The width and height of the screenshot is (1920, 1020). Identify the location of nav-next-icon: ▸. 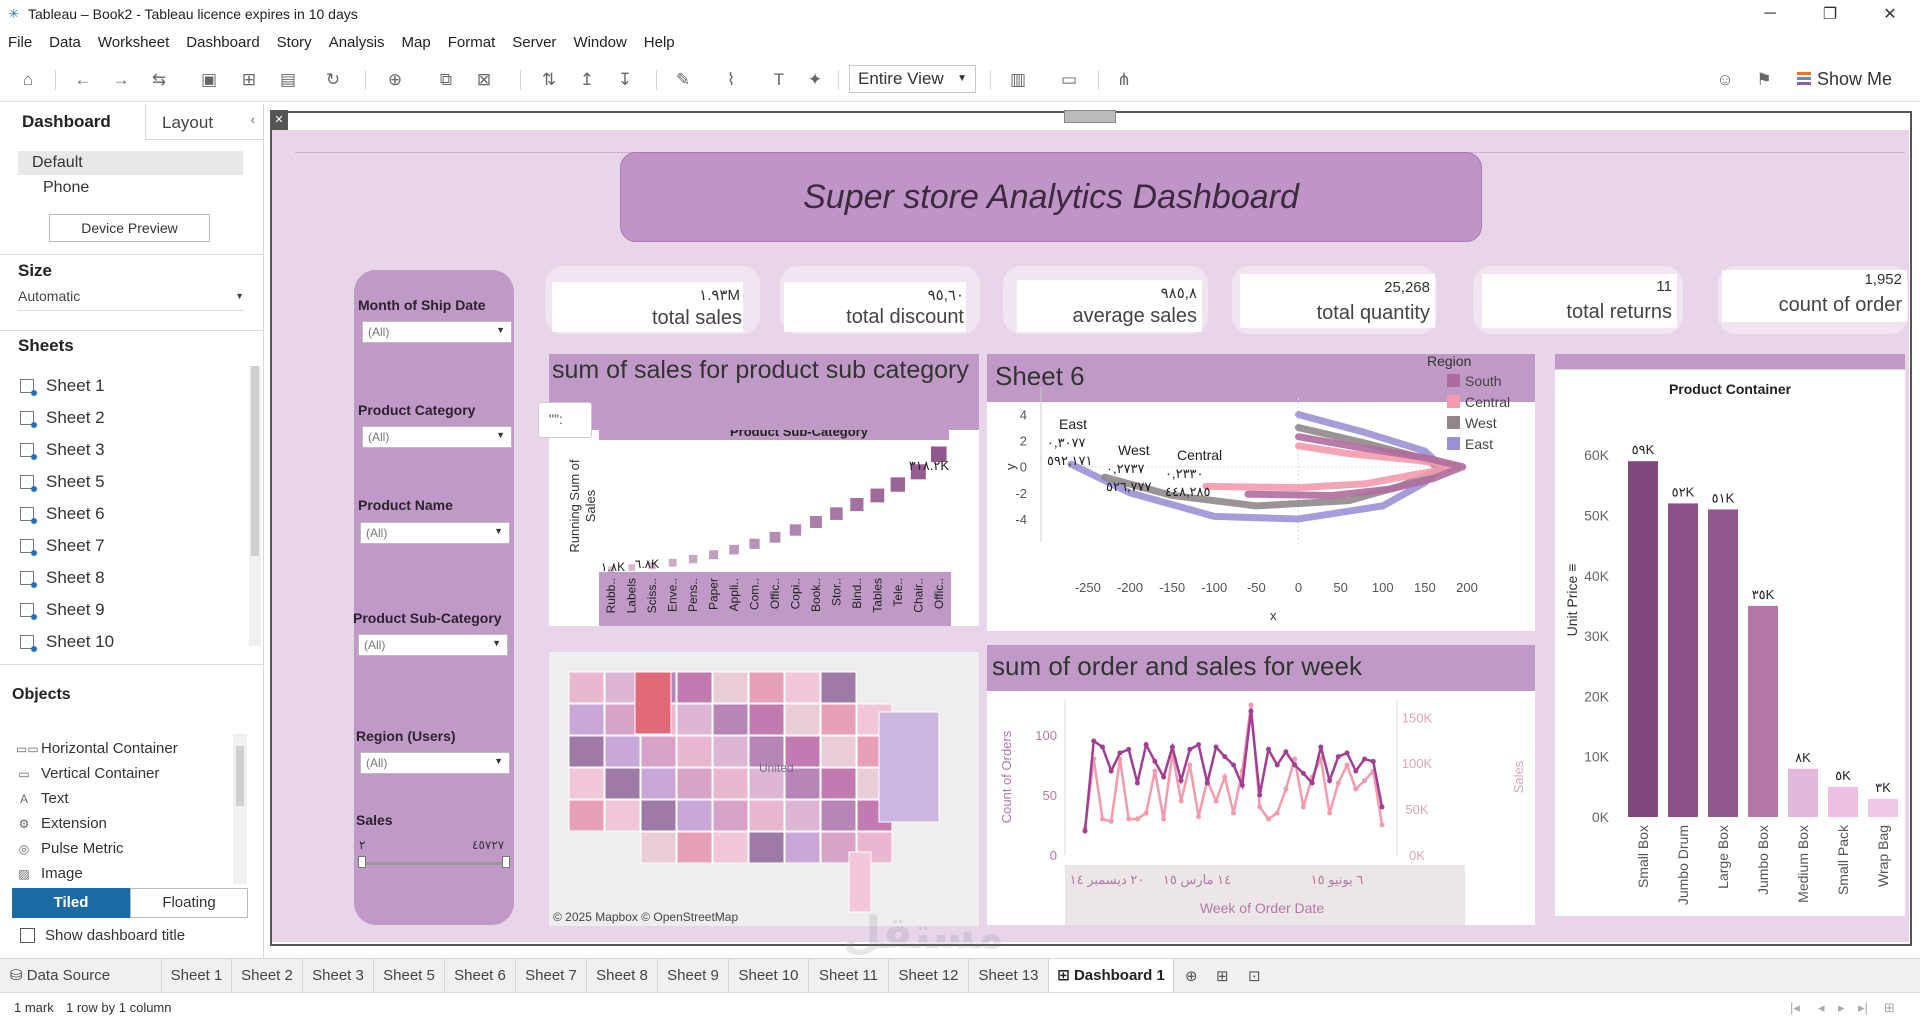
(1841, 1008).